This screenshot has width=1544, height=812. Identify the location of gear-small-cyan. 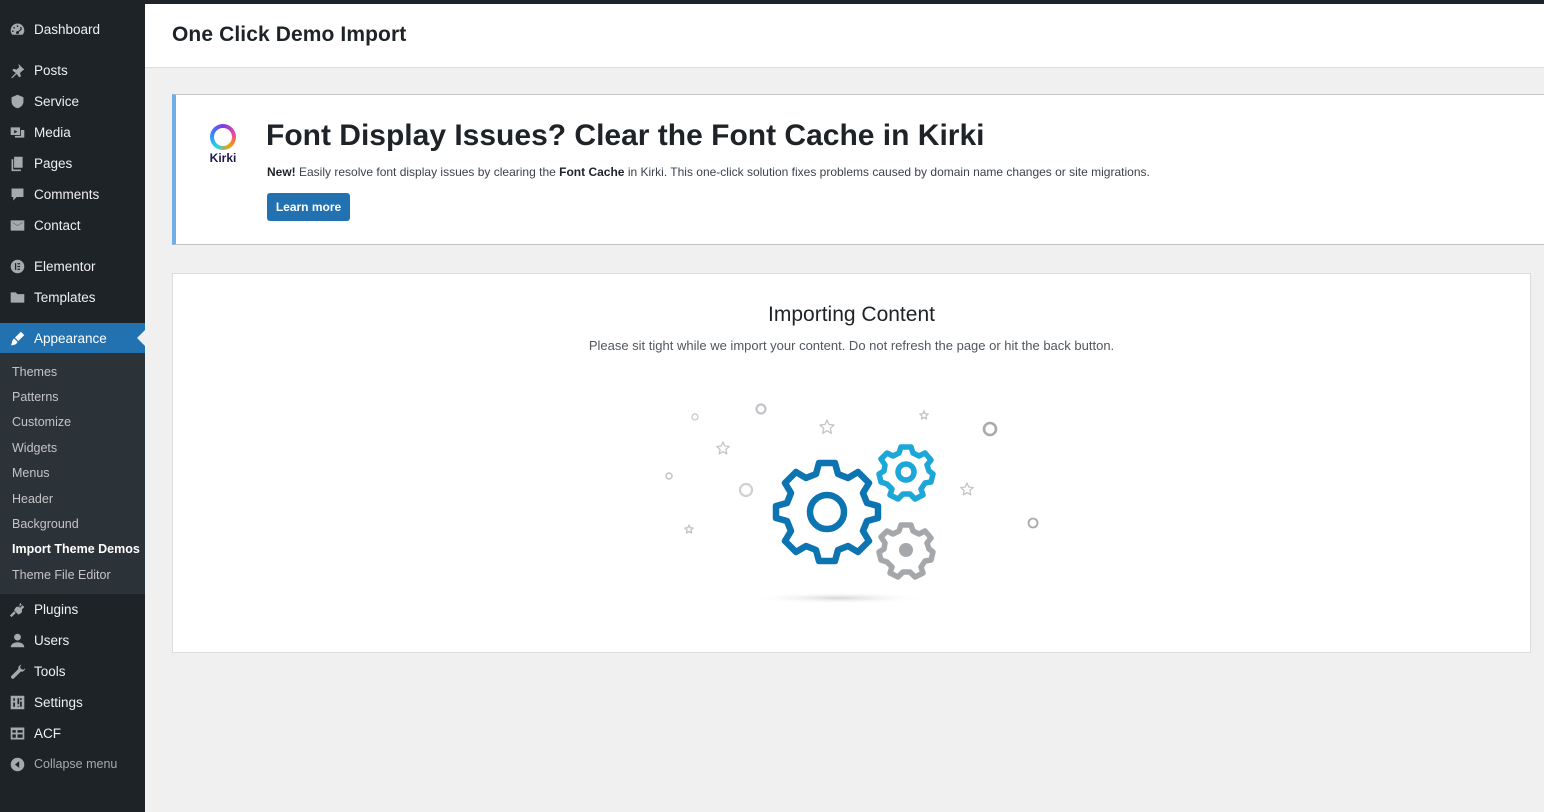
(906, 473).